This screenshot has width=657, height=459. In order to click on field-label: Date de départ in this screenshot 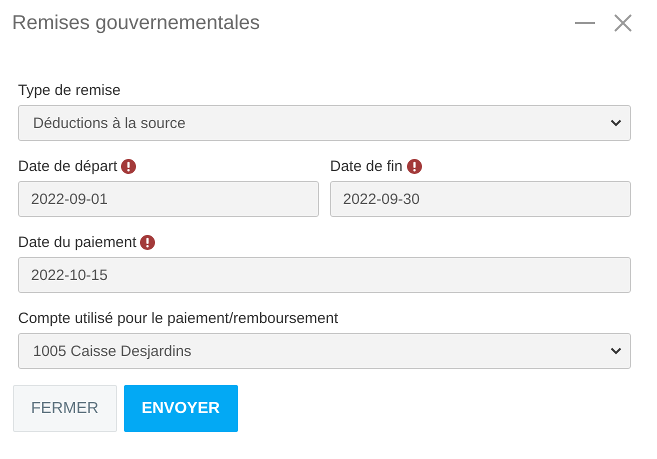, I will do `click(68, 166)`.